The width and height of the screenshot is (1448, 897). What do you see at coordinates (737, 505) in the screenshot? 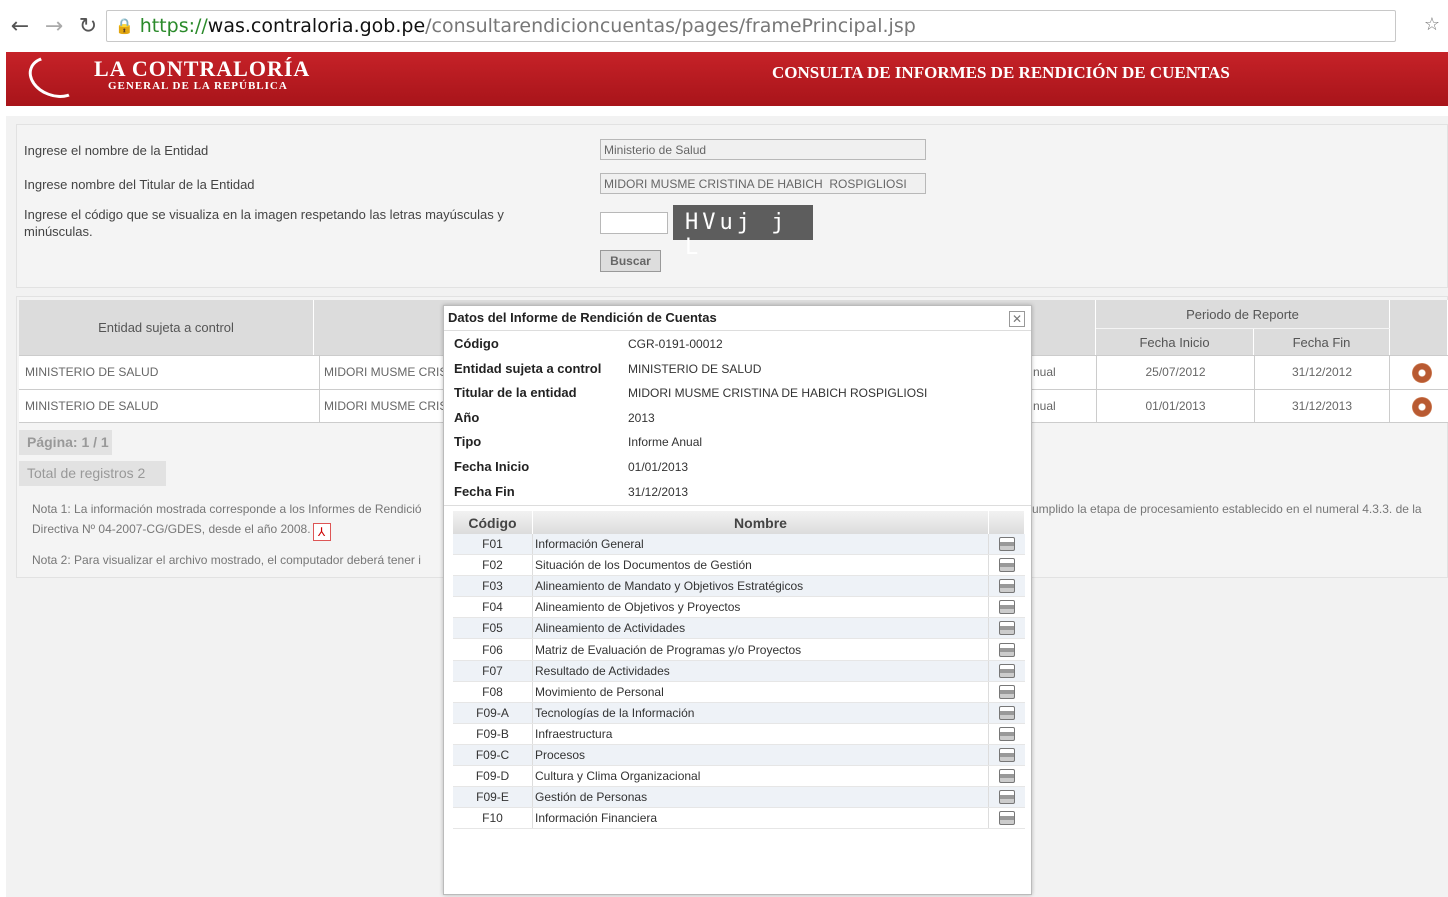
I see `section-divider` at bounding box center [737, 505].